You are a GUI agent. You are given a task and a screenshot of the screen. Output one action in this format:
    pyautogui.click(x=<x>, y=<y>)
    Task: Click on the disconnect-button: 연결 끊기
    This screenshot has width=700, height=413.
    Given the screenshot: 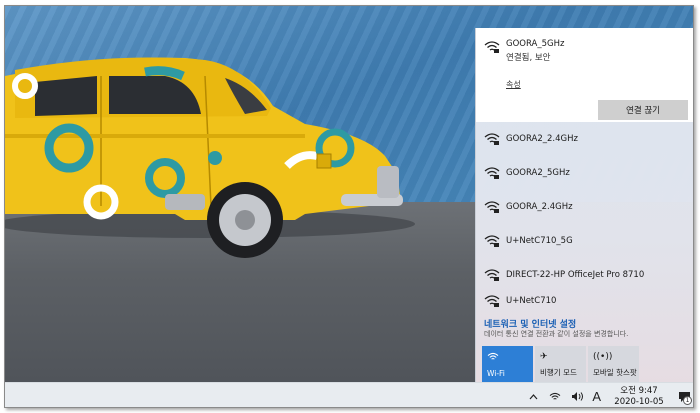 What is the action you would take?
    pyautogui.click(x=643, y=110)
    